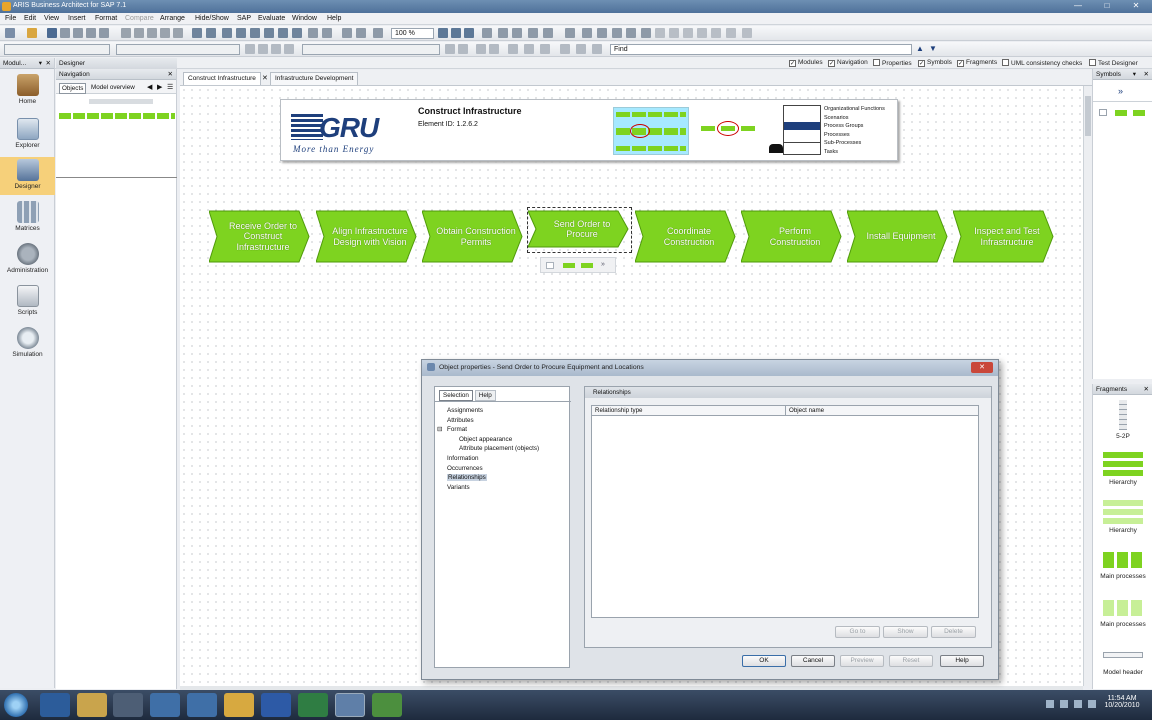 The image size is (1152, 720). What do you see at coordinates (603, 264) in the screenshot?
I see `mini-more-icon: »` at bounding box center [603, 264].